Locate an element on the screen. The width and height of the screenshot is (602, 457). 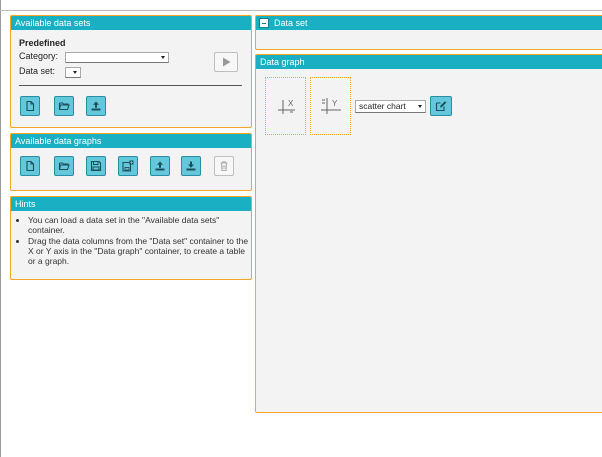
trash-icon is located at coordinates (224, 166).